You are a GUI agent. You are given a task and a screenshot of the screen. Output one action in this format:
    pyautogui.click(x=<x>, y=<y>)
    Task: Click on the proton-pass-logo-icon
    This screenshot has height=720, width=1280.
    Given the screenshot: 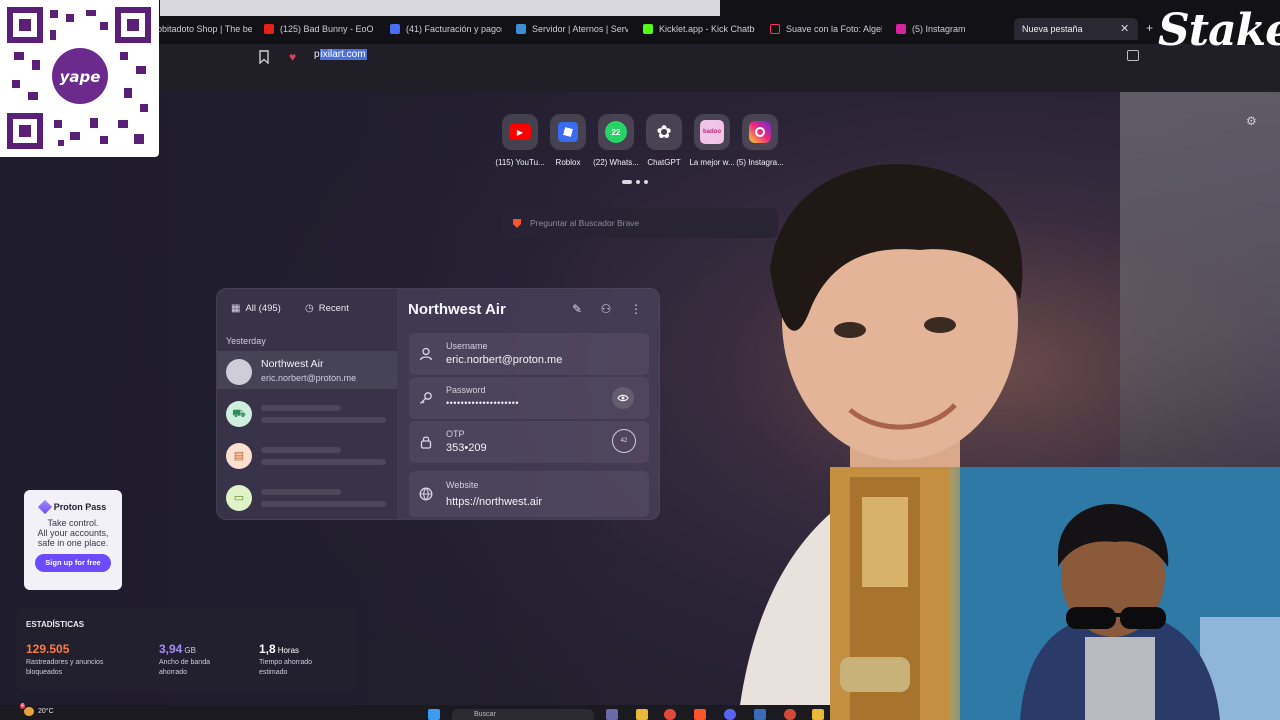 What is the action you would take?
    pyautogui.click(x=44, y=507)
    